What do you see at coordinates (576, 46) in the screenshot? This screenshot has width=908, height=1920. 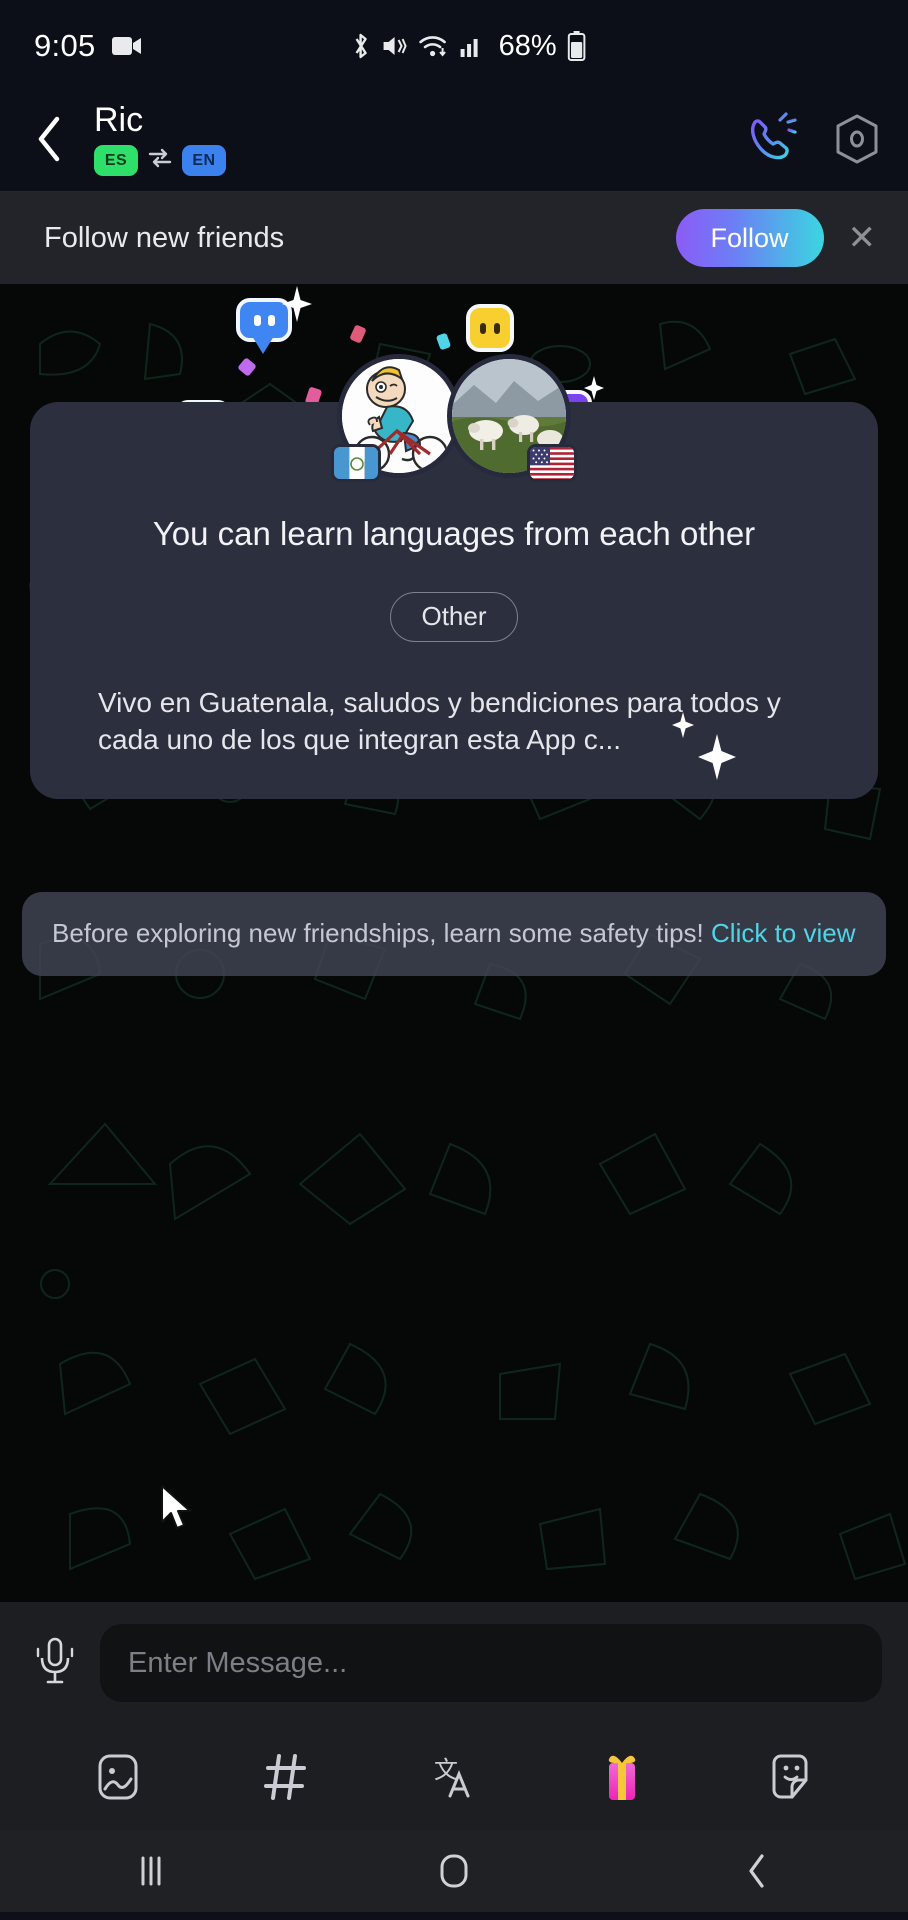 I see `battery-icon` at bounding box center [576, 46].